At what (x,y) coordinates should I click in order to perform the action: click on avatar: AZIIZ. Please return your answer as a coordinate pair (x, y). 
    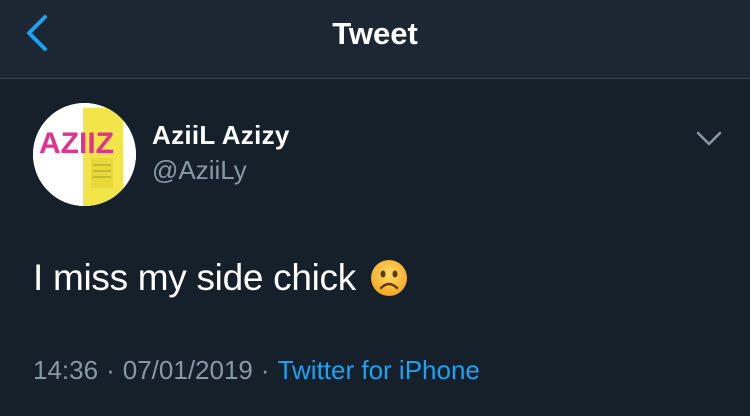
    Looking at the image, I should click on (84, 154).